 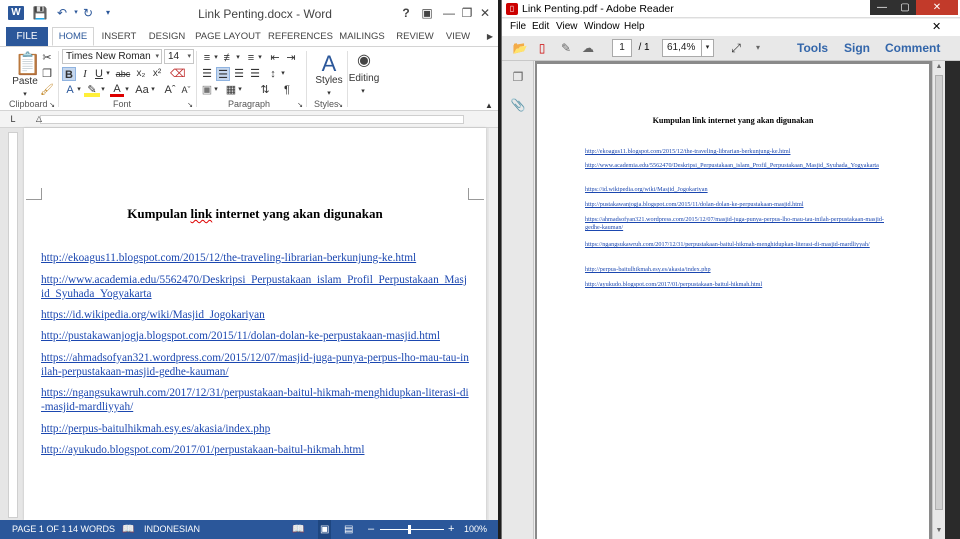 I want to click on attachments-icon: 📎, so click(x=518, y=105).